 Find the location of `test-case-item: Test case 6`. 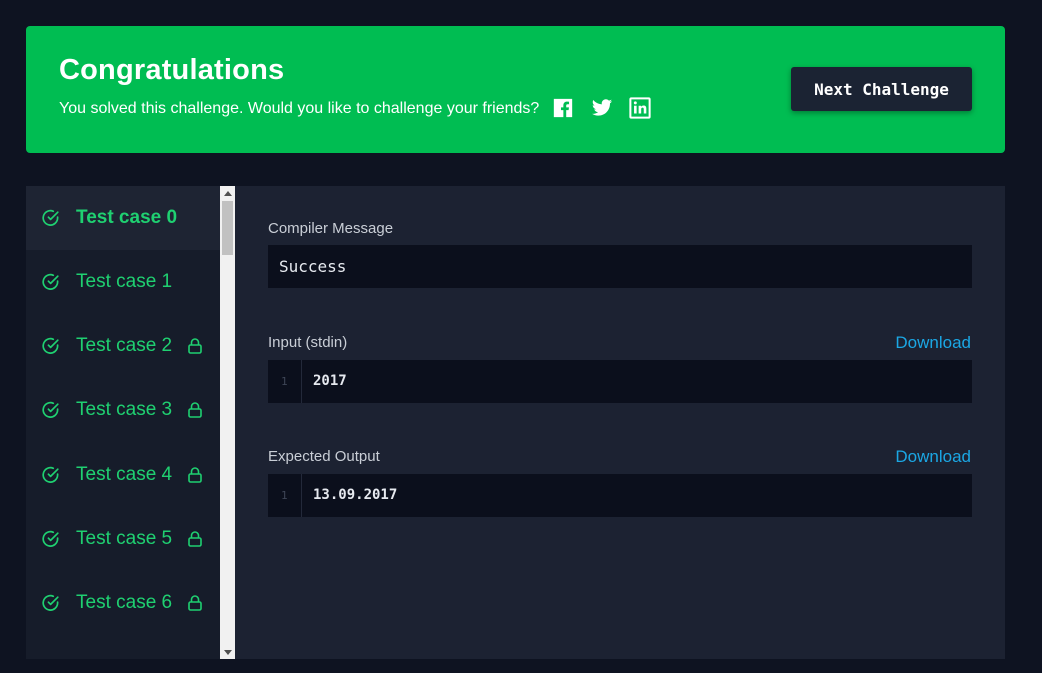

test-case-item: Test case 6 is located at coordinates (123, 603).